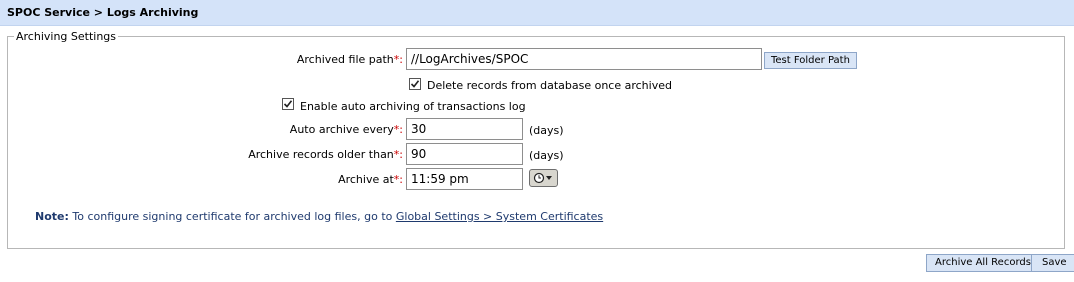 The image size is (1074, 282). I want to click on archive-older-than-input: 90, so click(464, 154).